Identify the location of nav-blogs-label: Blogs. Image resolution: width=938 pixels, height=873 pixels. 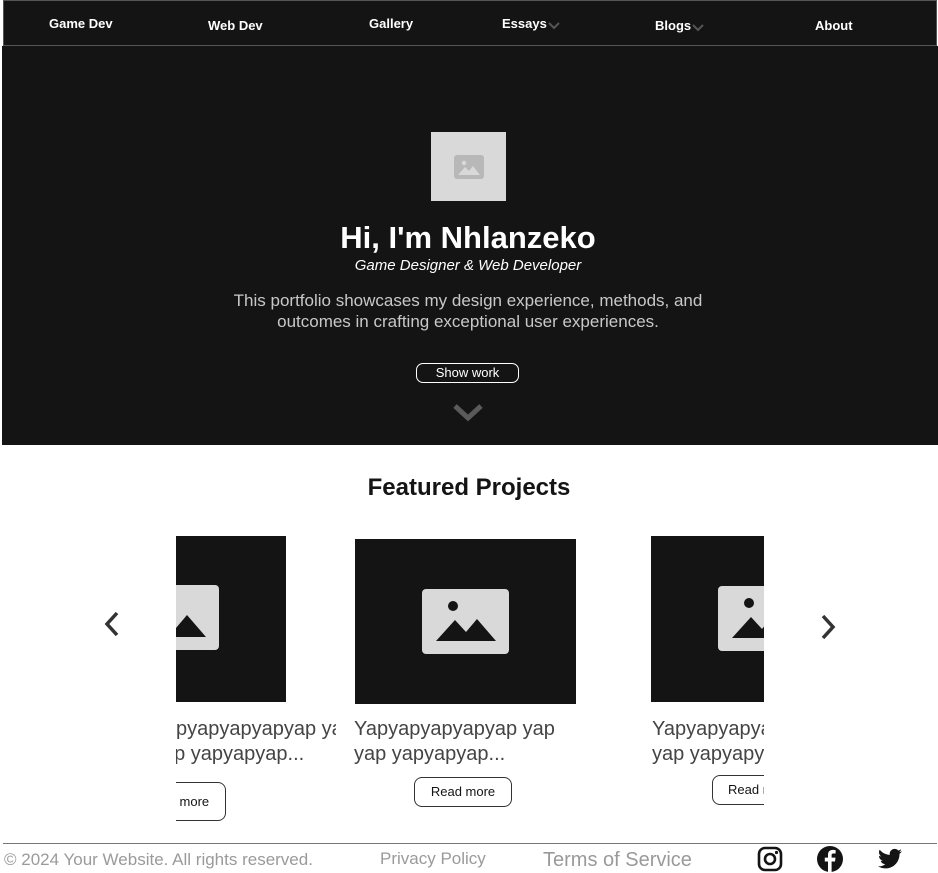
(673, 25).